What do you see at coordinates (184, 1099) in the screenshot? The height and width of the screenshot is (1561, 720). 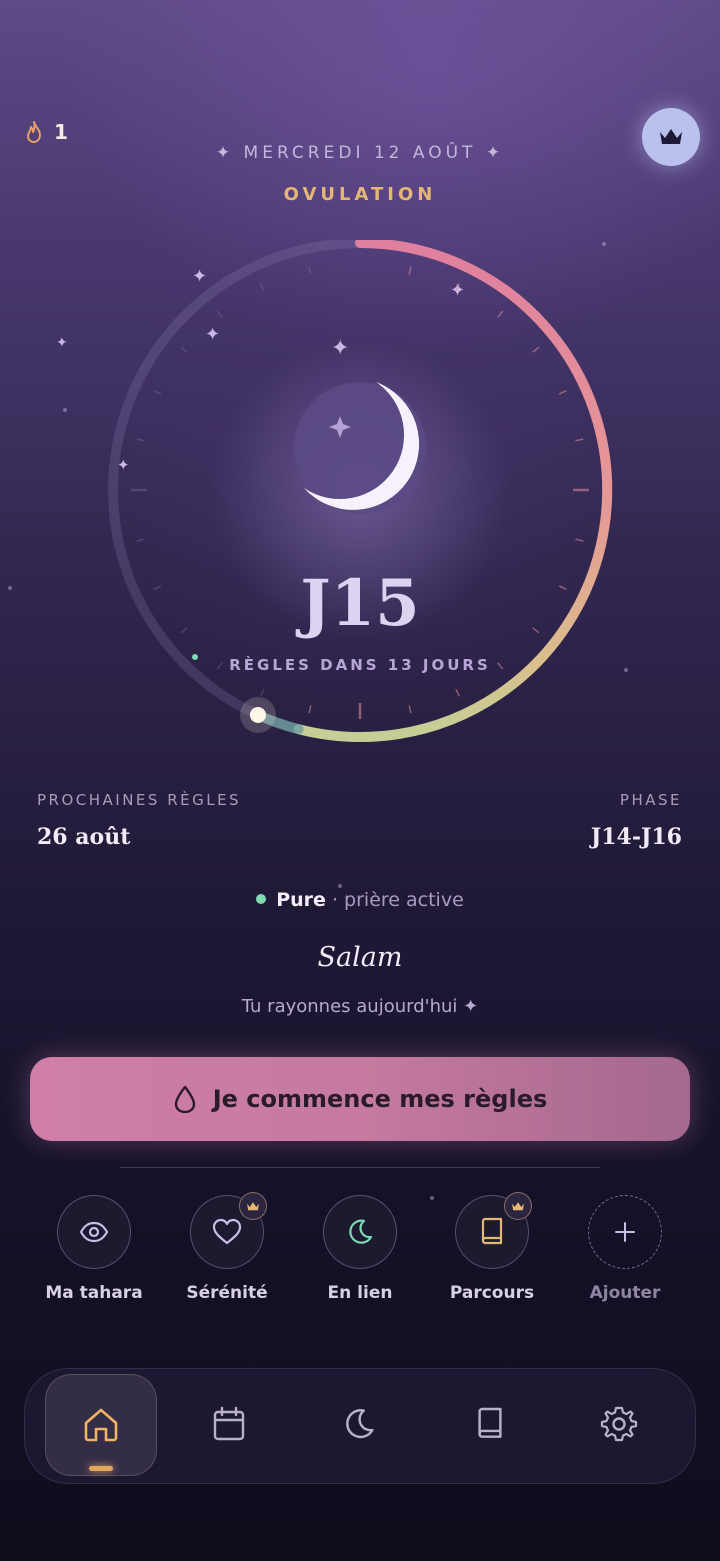 I see `drop-icon` at bounding box center [184, 1099].